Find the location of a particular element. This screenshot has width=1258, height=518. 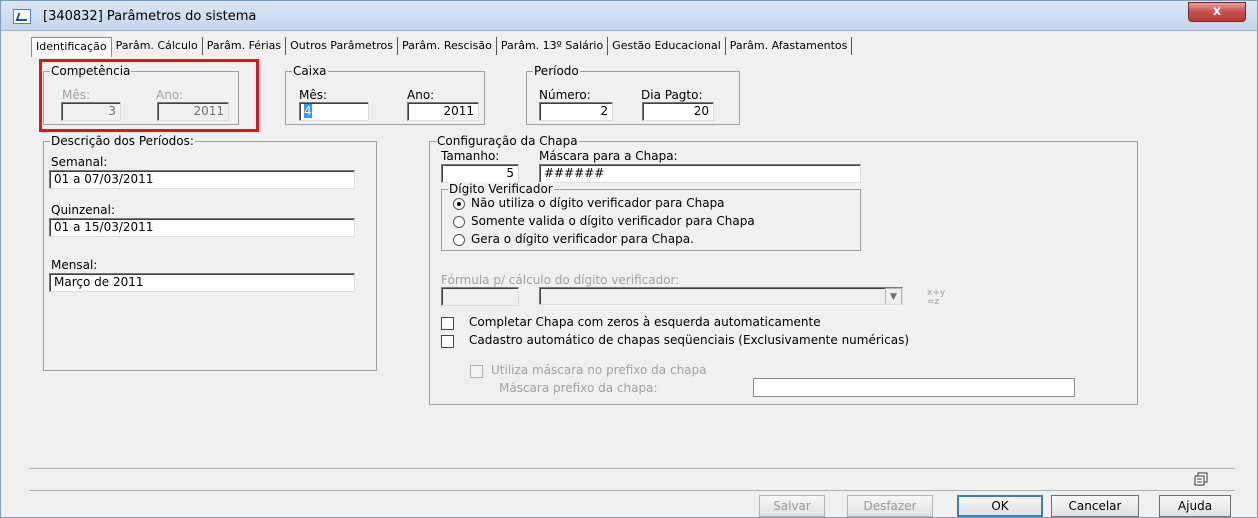

salvar-button: Salvar is located at coordinates (792, 506).